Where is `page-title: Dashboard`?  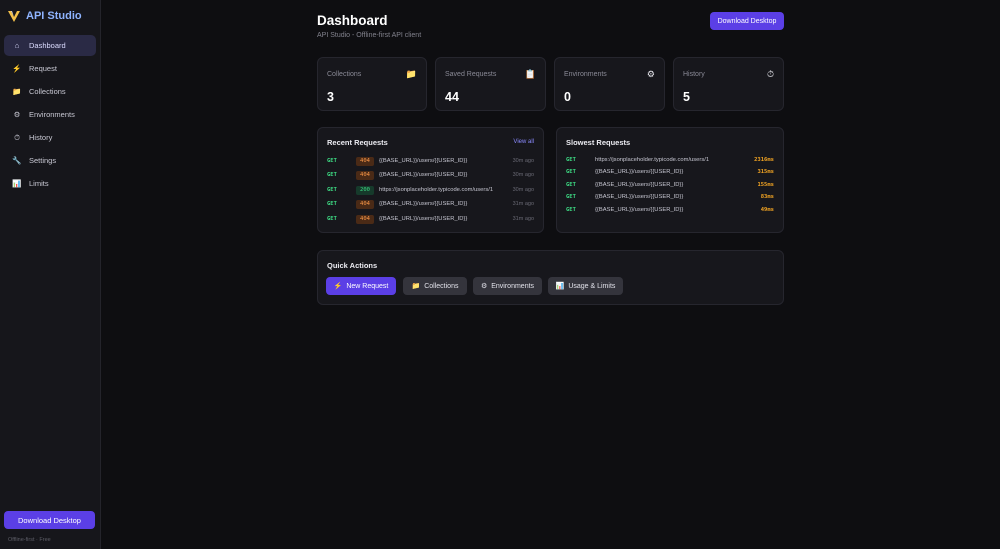
page-title: Dashboard is located at coordinates (352, 20).